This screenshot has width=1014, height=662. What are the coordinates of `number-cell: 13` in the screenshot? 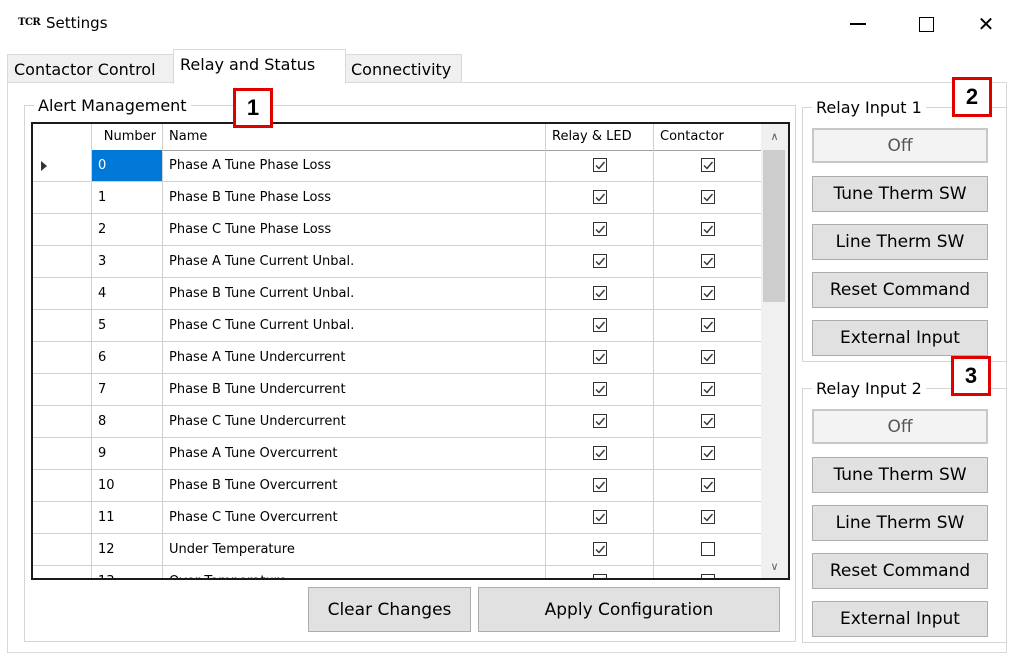 It's located at (127, 572).